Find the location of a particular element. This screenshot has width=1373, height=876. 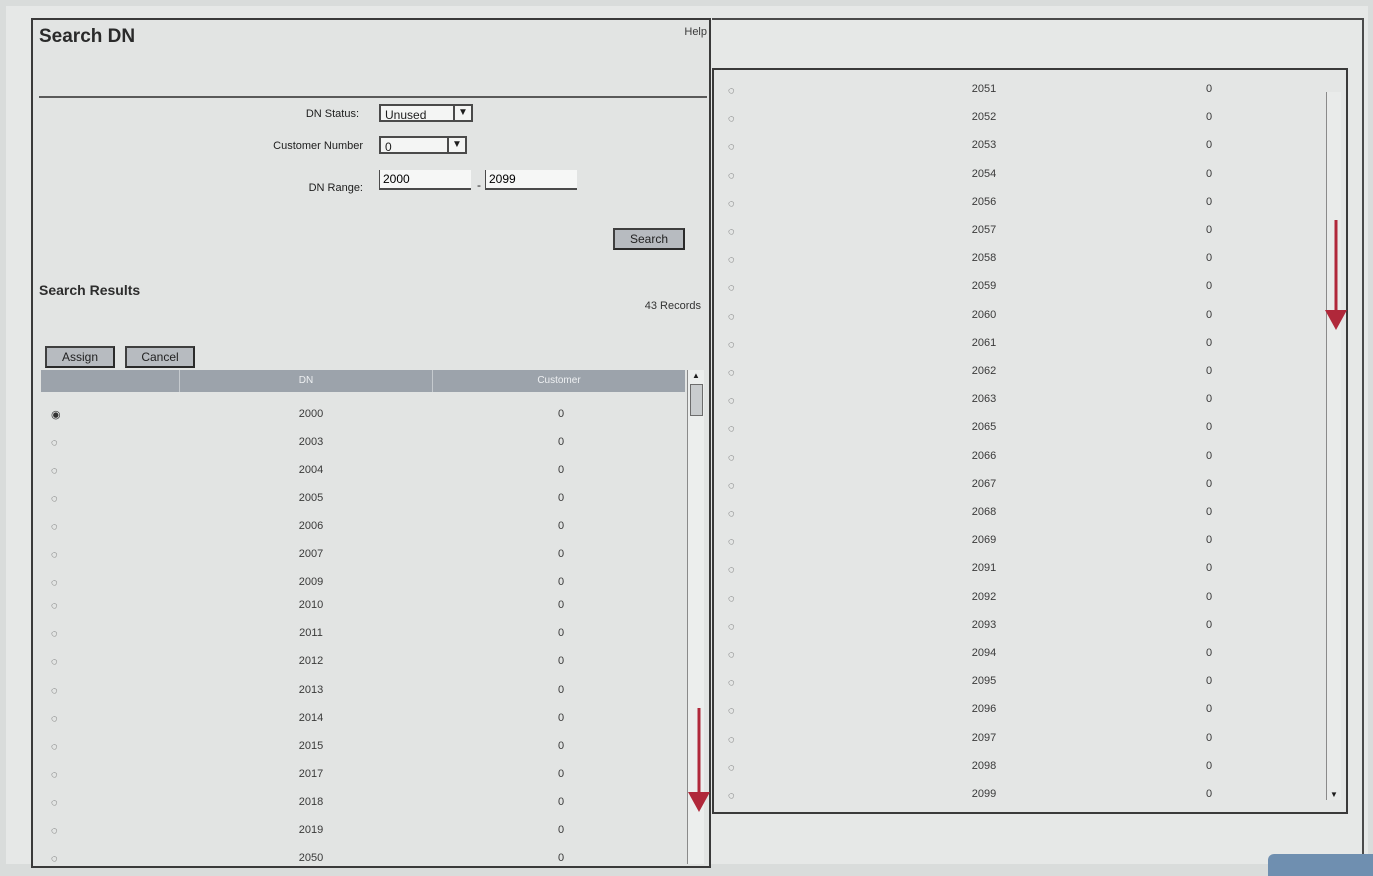

table-row: ◌ 2052 0 is located at coordinates (1014, 121).